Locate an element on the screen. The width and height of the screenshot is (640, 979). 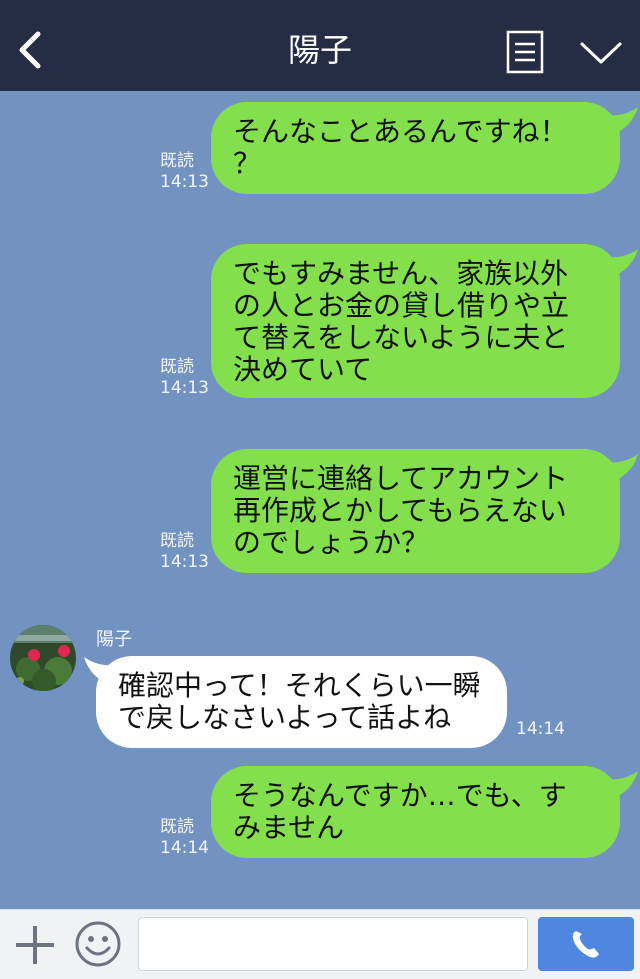
smile-icon is located at coordinates (98, 944).